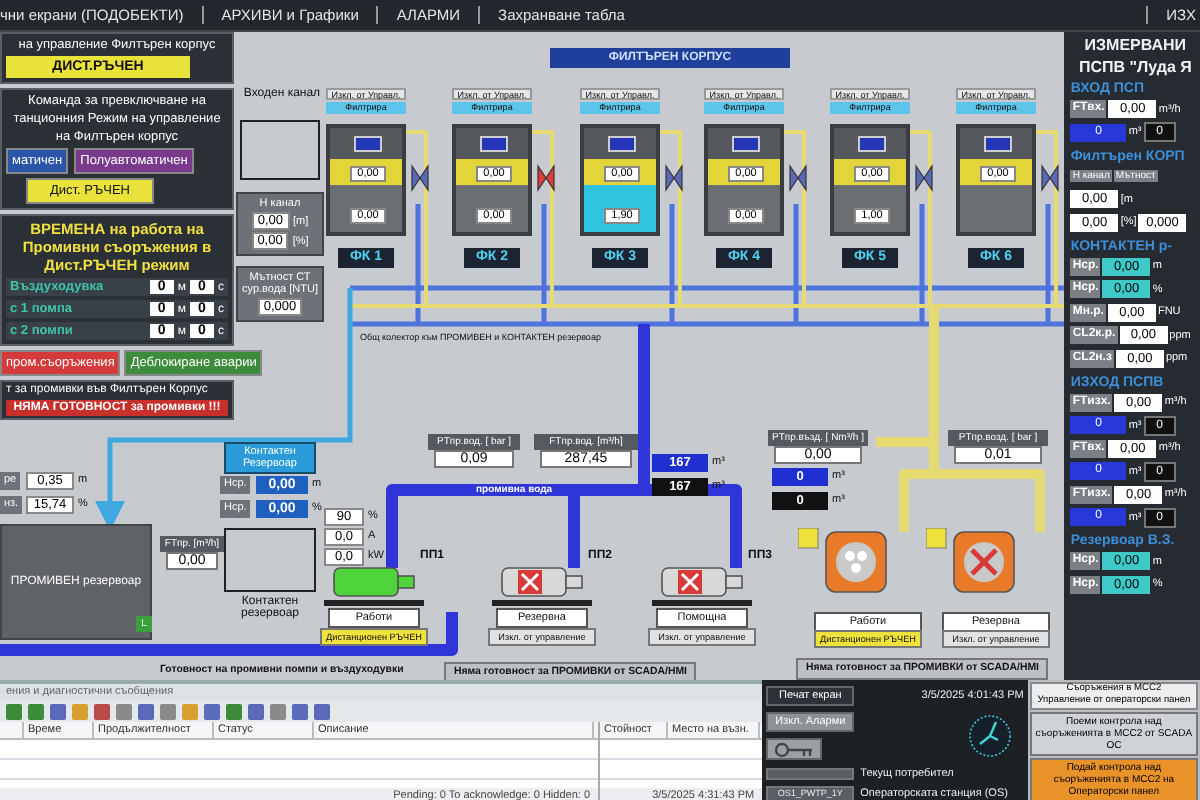 The width and height of the screenshot is (1200, 800). What do you see at coordinates (270, 560) in the screenshot?
I see `reservoir-drawing` at bounding box center [270, 560].